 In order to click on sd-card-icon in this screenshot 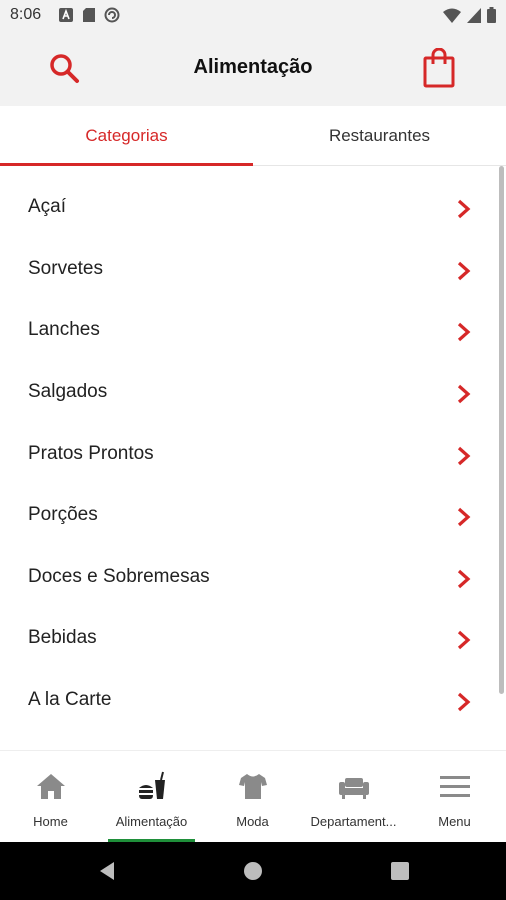, I will do `click(89, 15)`.